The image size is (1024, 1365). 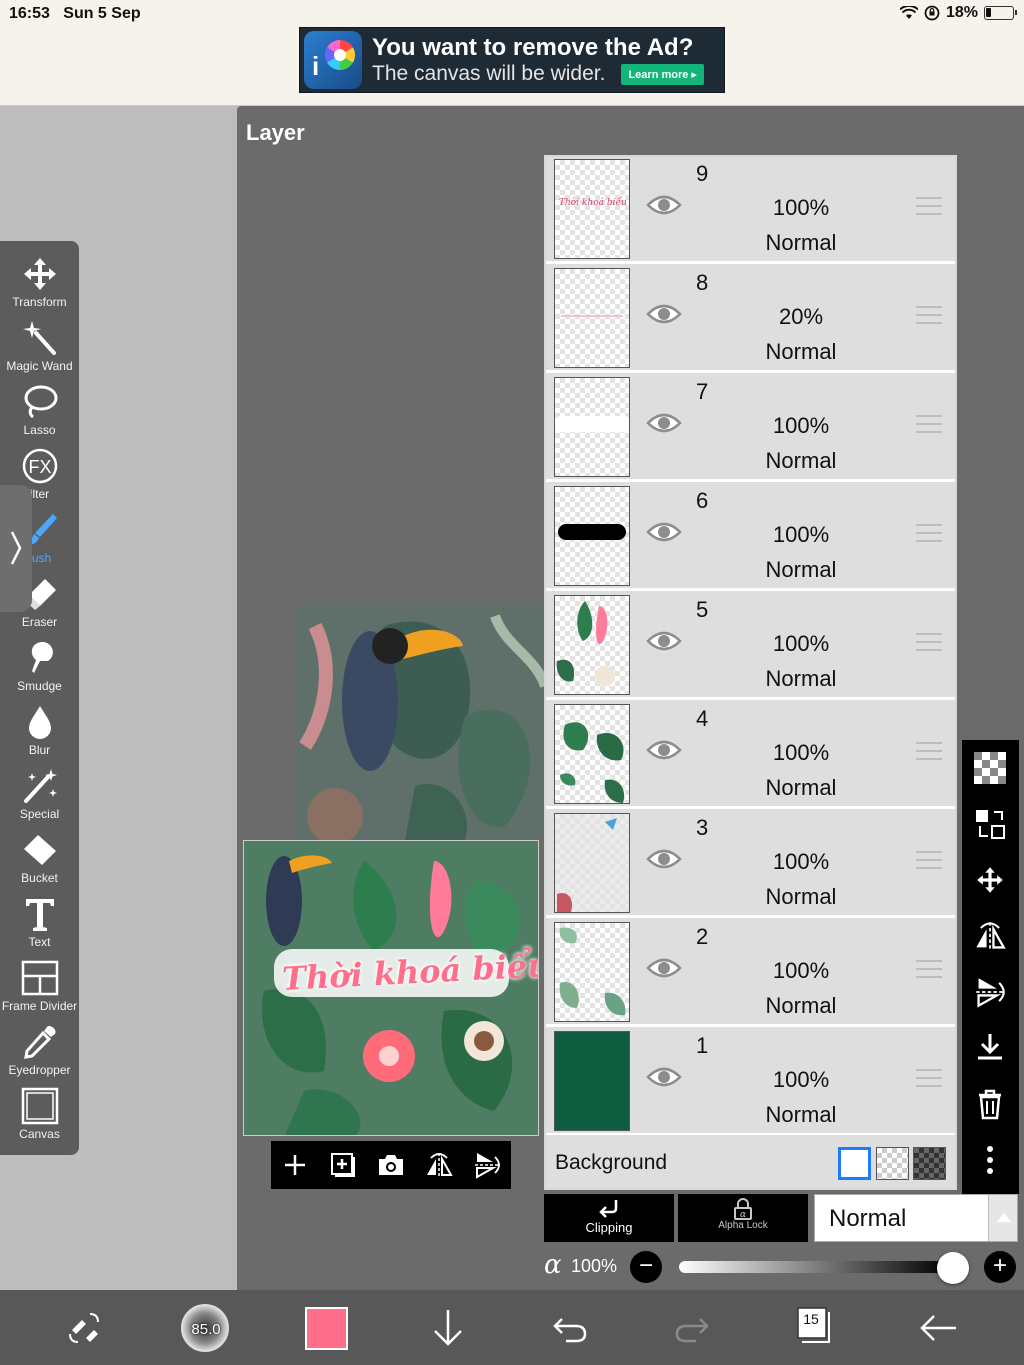 I want to click on tool-blur: Blur, so click(x=39, y=730).